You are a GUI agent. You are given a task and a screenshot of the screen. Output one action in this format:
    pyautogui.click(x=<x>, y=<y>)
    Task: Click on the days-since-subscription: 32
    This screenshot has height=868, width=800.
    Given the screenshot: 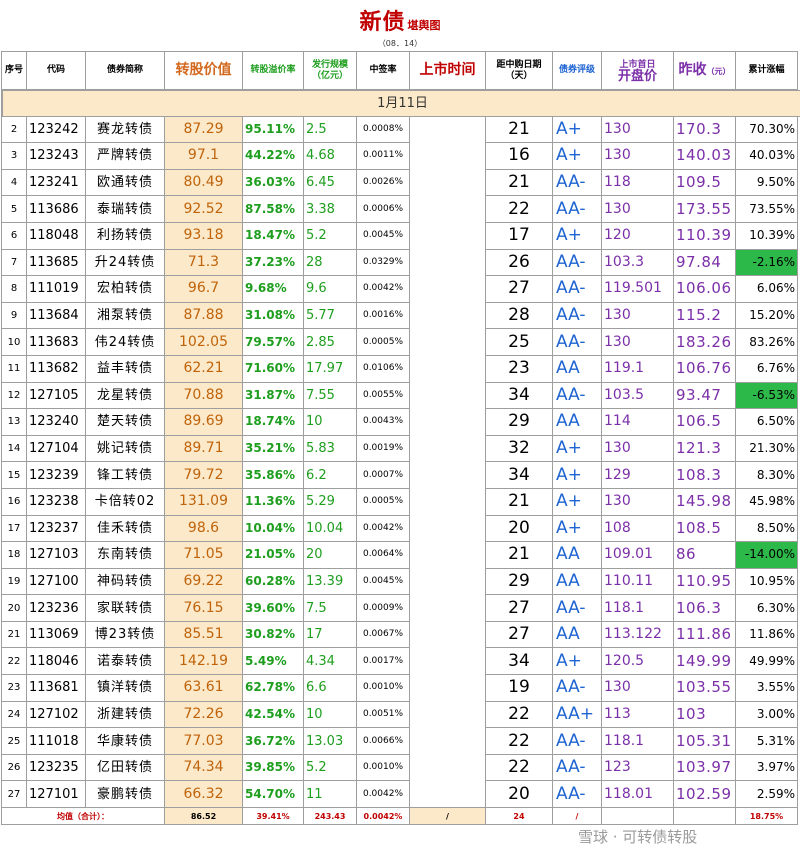 What is the action you would take?
    pyautogui.click(x=519, y=448)
    